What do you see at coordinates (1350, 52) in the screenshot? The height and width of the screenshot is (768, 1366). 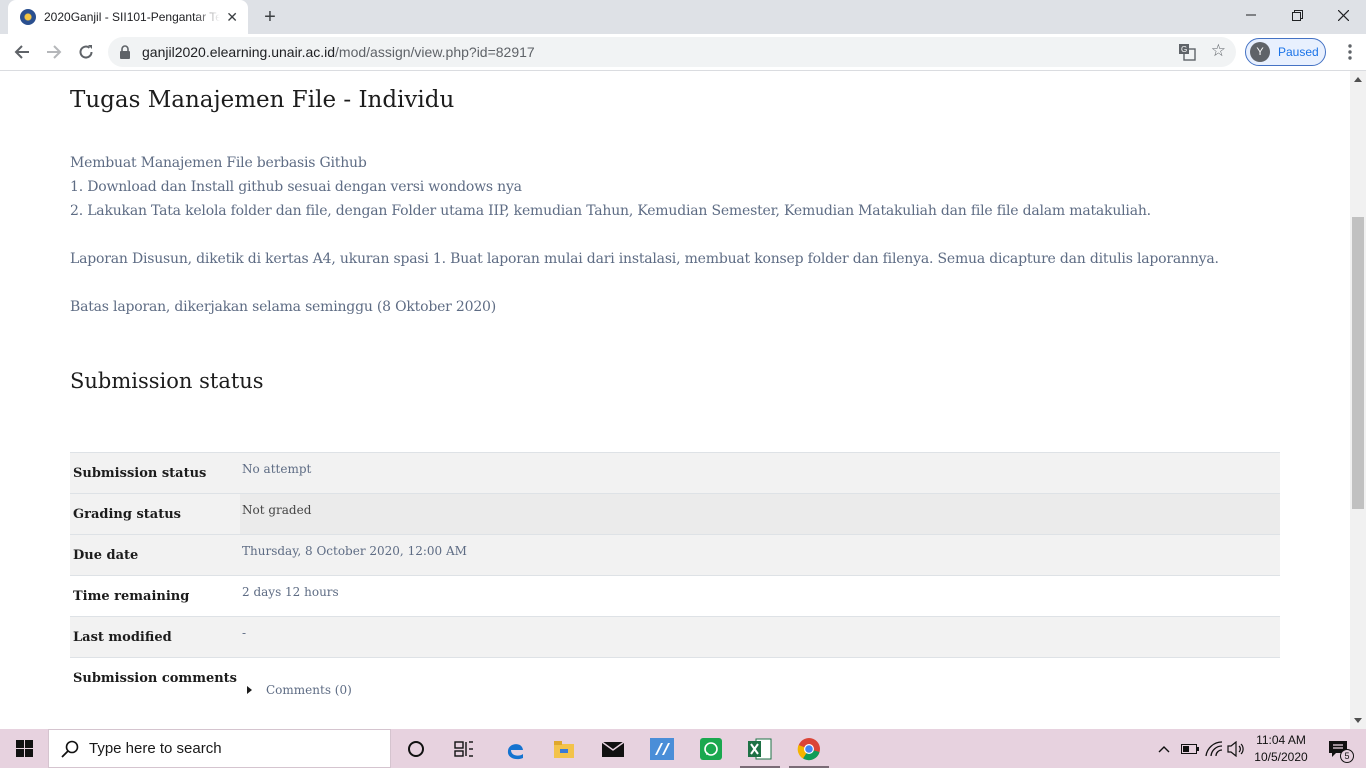 I see `menu-kebab-icon` at bounding box center [1350, 52].